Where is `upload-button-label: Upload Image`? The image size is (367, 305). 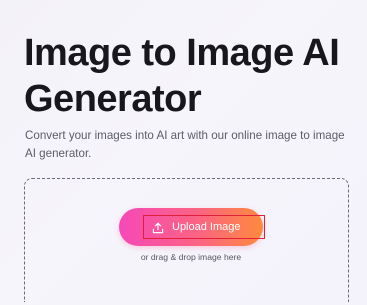 upload-button-label: Upload Image is located at coordinates (206, 227).